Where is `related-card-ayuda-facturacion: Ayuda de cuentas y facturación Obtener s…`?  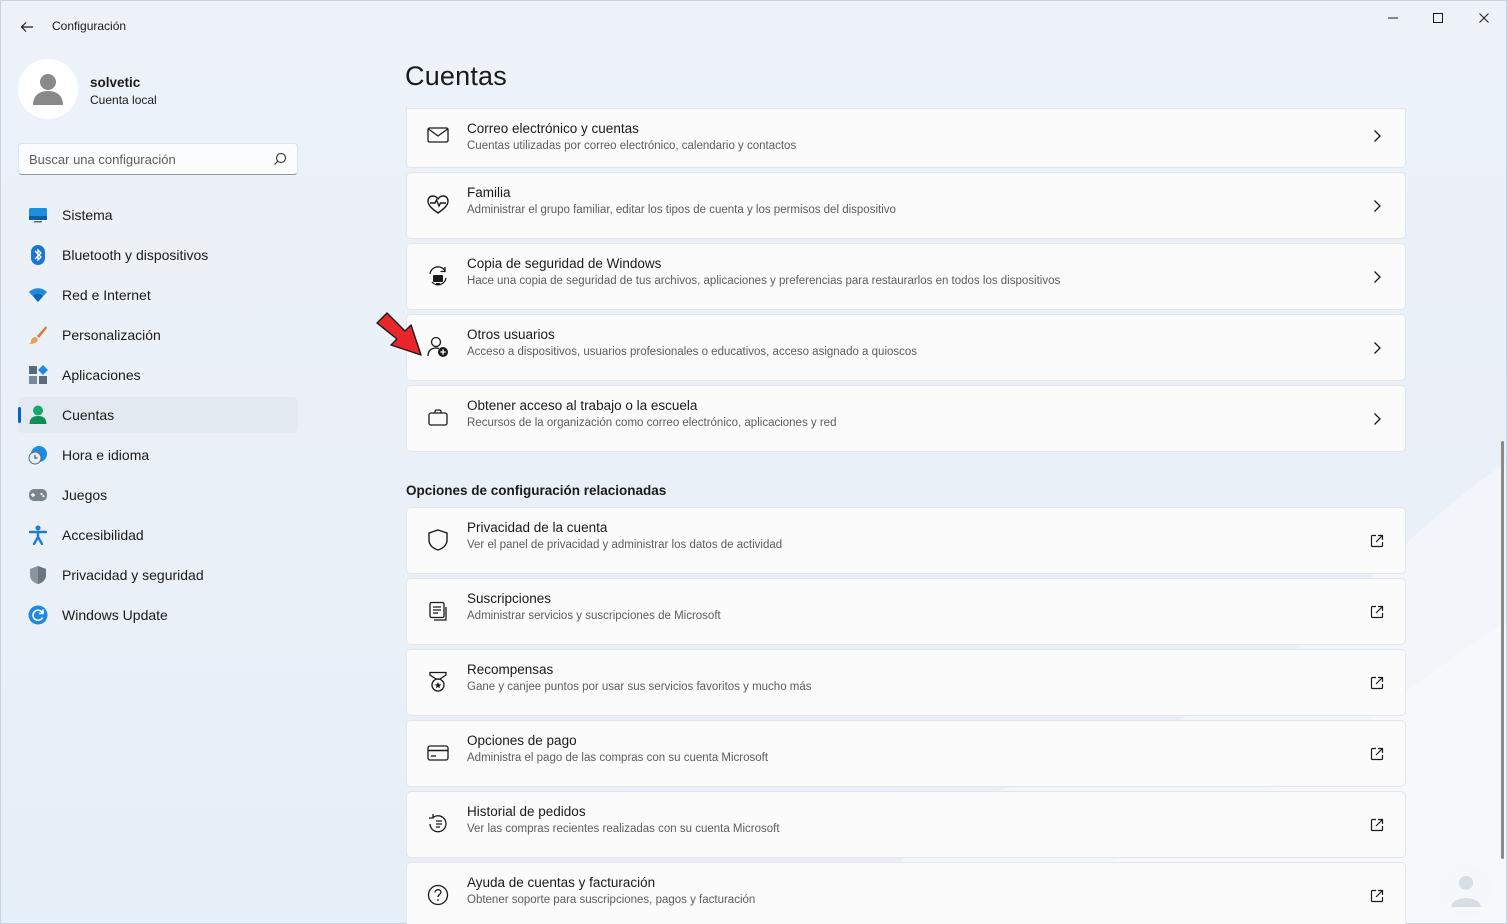
related-card-ayuda-facturacion: Ayuda de cuentas y facturación Obtener s… is located at coordinates (906, 893).